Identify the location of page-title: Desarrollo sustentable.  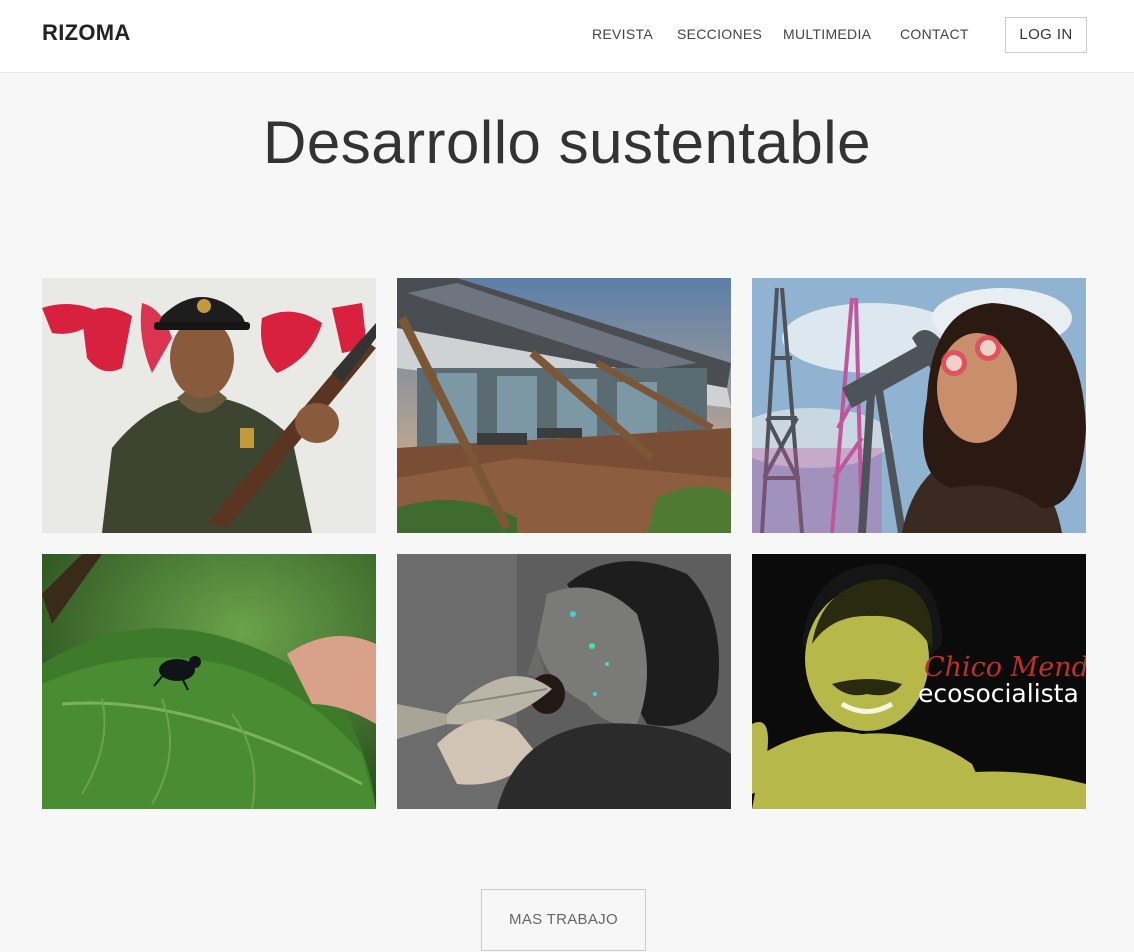
(567, 142).